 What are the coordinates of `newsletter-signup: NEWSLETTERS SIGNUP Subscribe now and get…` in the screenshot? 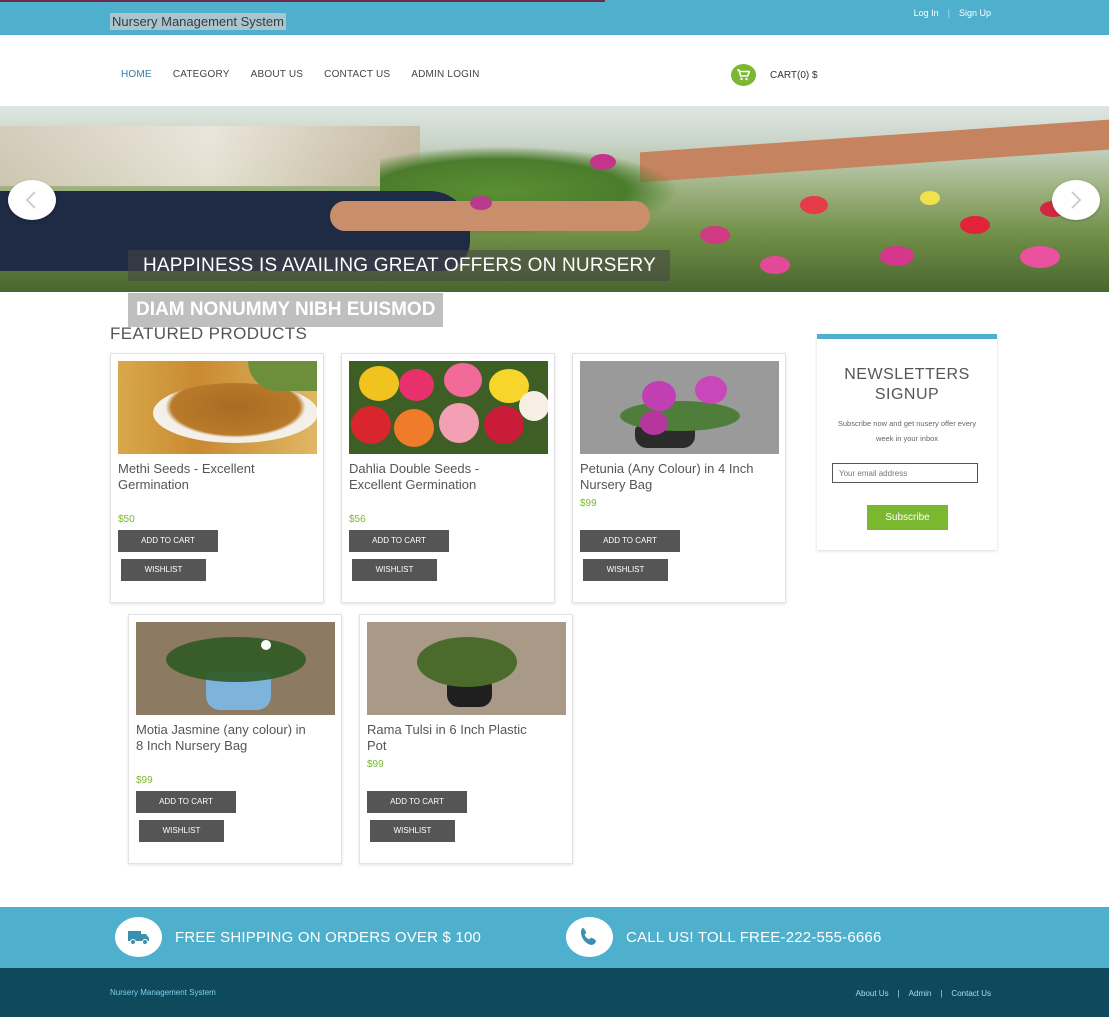 It's located at (907, 442).